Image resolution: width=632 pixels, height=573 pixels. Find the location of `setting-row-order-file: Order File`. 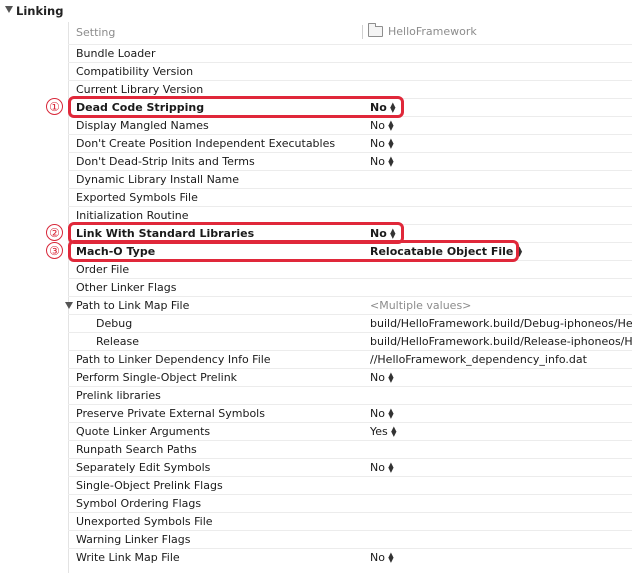

setting-row-order-file: Order File is located at coordinates (350, 269).